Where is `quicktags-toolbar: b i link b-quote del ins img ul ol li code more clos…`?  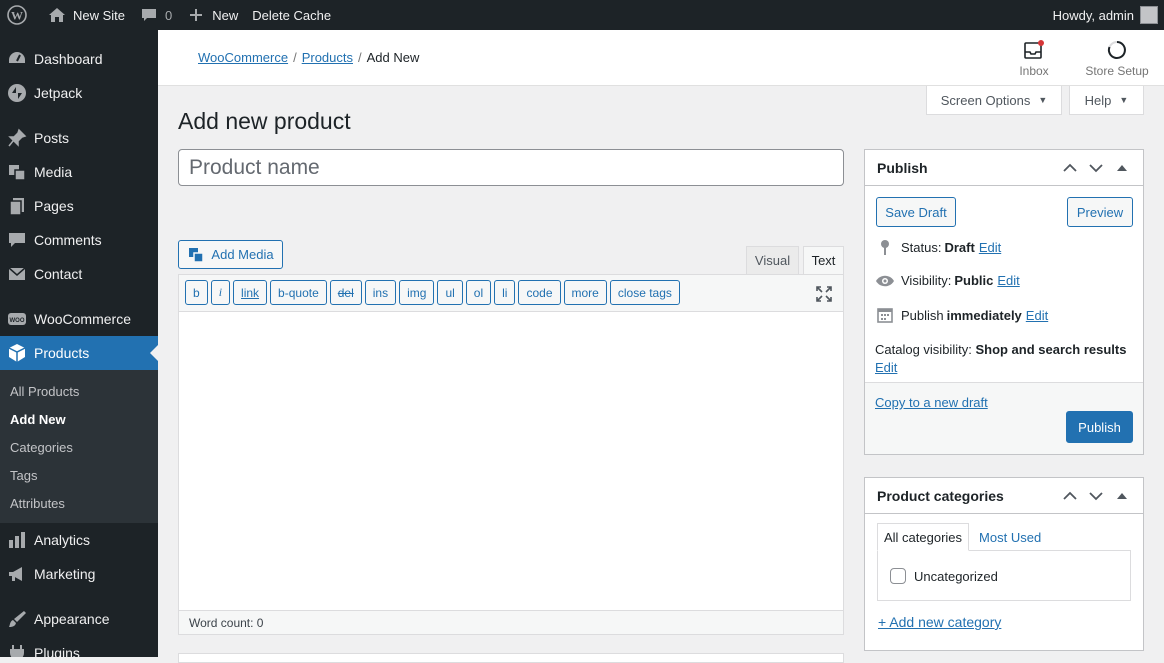 quicktags-toolbar: b i link b-quote del ins img ul ol li code more clos… is located at coordinates (511, 293).